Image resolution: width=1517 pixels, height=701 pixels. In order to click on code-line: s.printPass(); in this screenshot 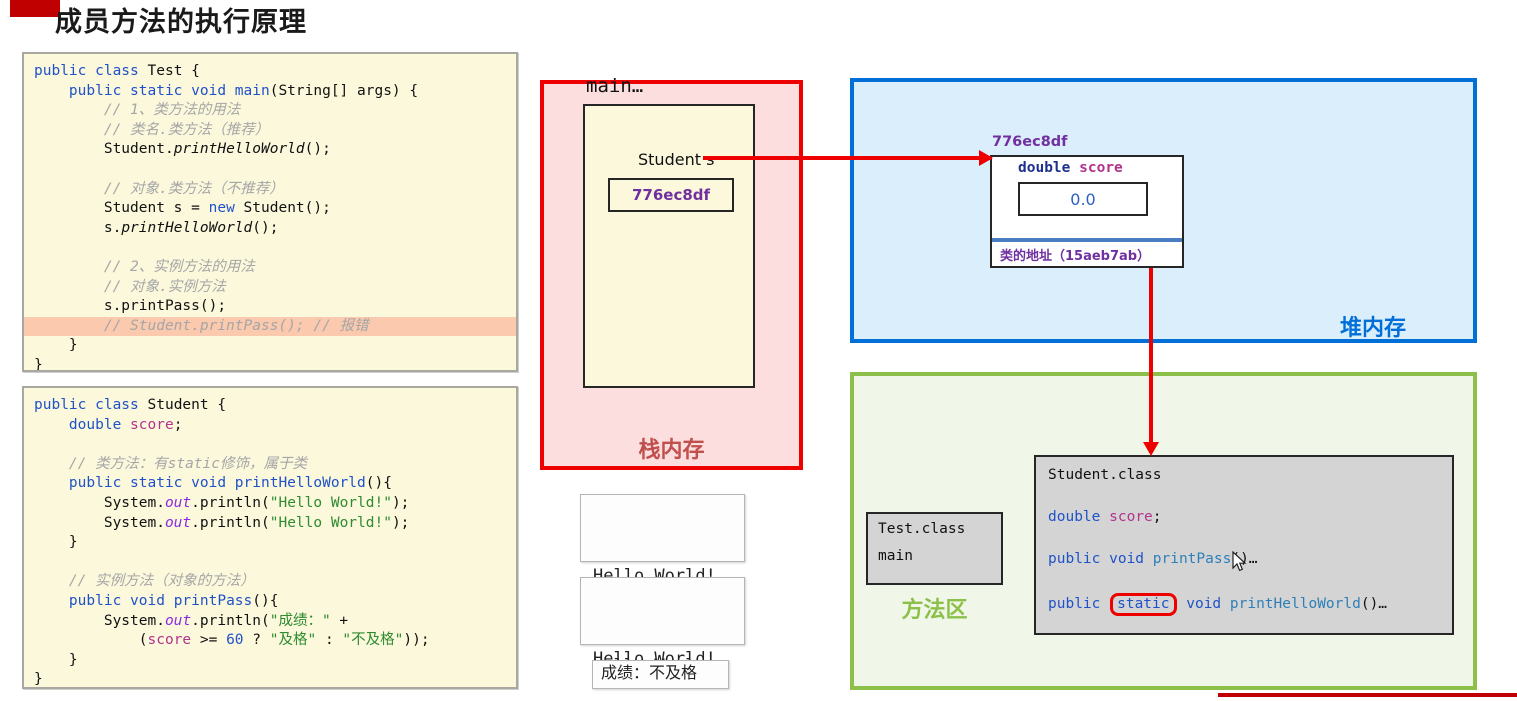, I will do `click(130, 306)`.